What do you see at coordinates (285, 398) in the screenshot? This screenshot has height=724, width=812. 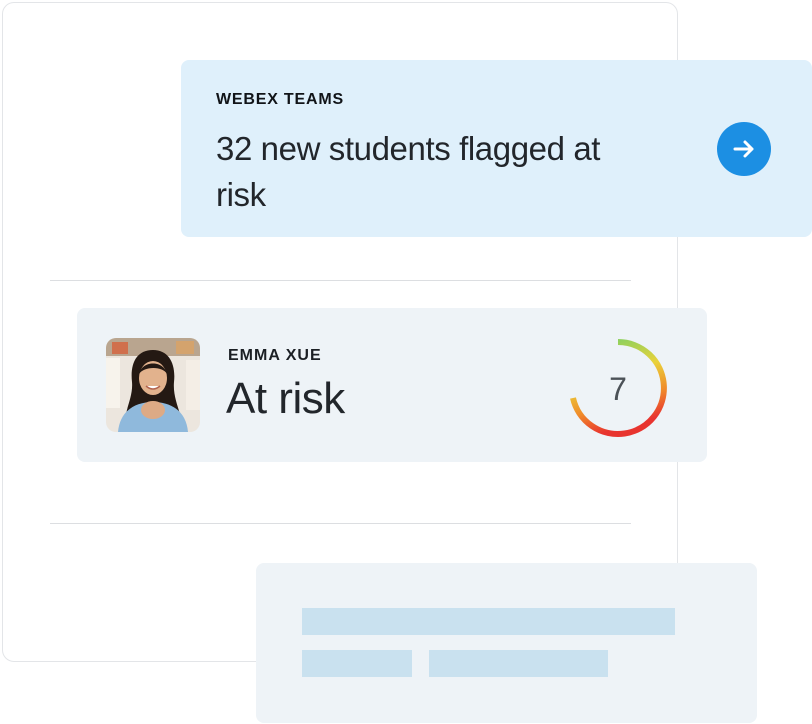 I see `student-status: At risk` at bounding box center [285, 398].